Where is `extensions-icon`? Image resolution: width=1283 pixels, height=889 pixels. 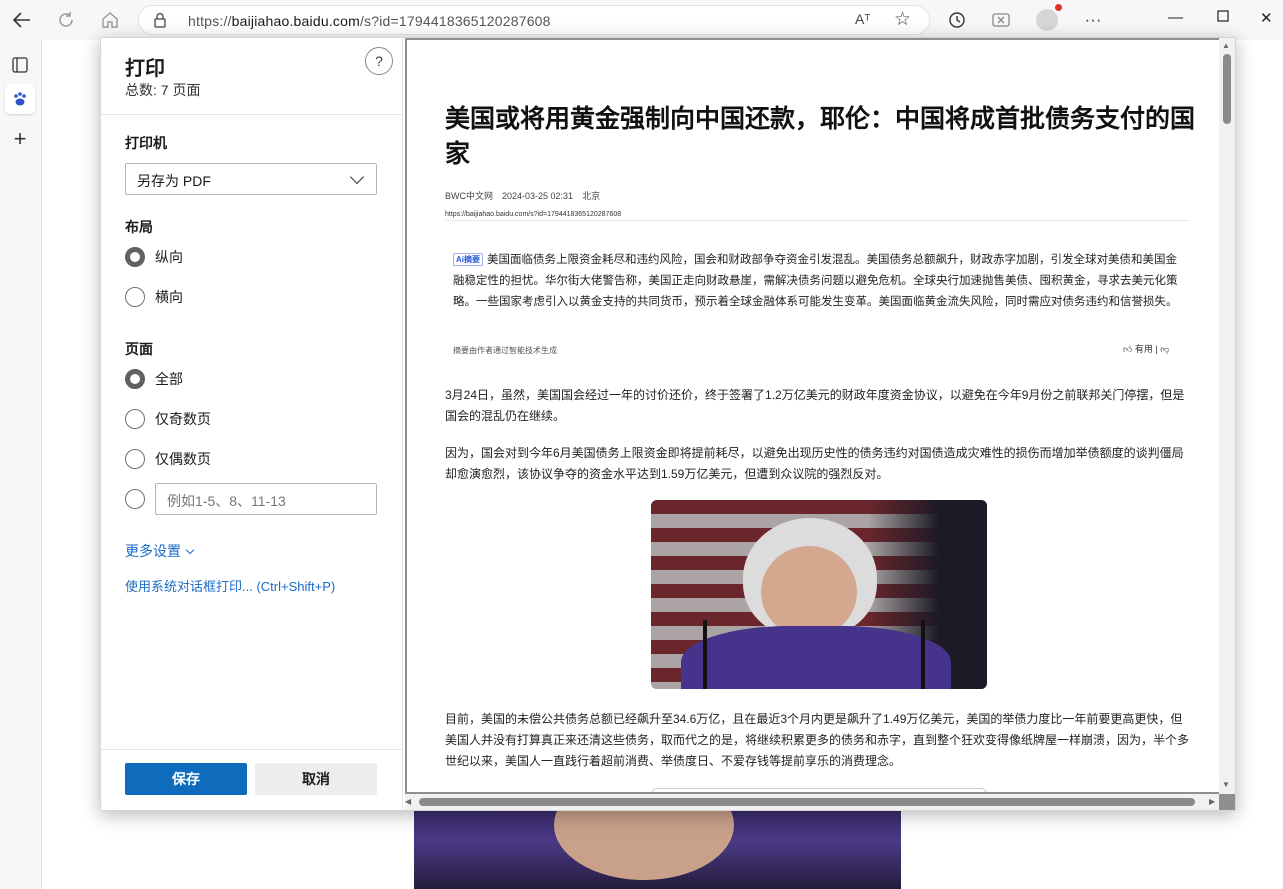 extensions-icon is located at coordinates (1001, 20).